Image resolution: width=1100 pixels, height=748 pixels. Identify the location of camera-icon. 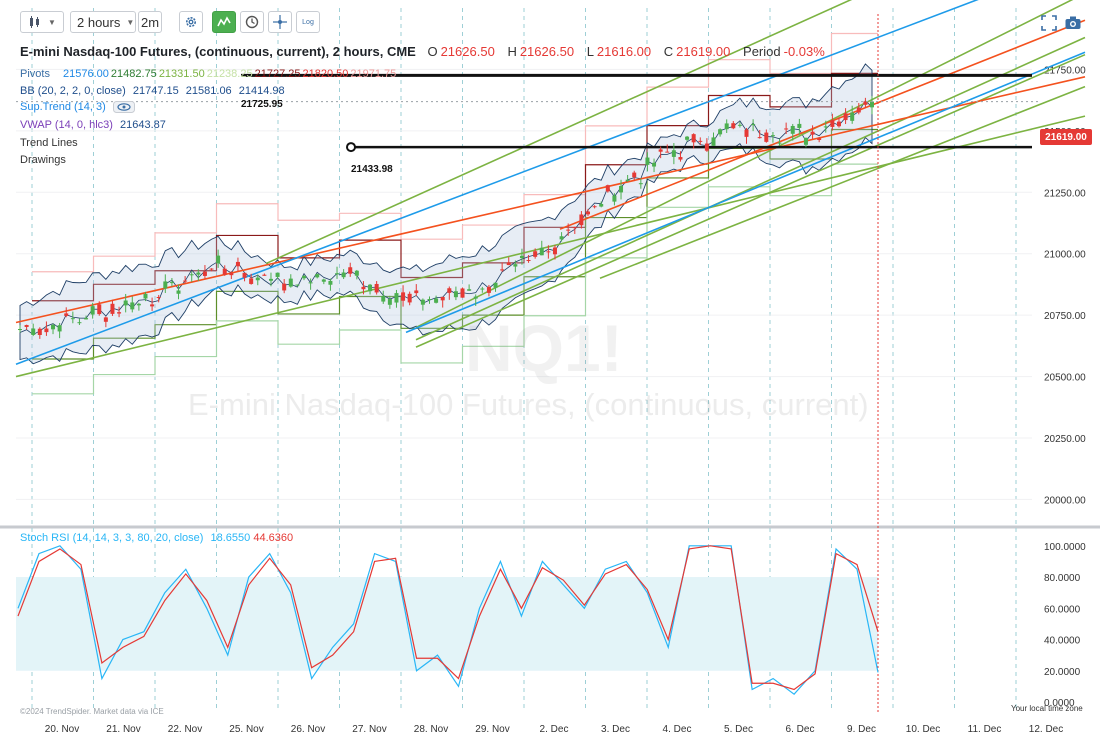
(1073, 23).